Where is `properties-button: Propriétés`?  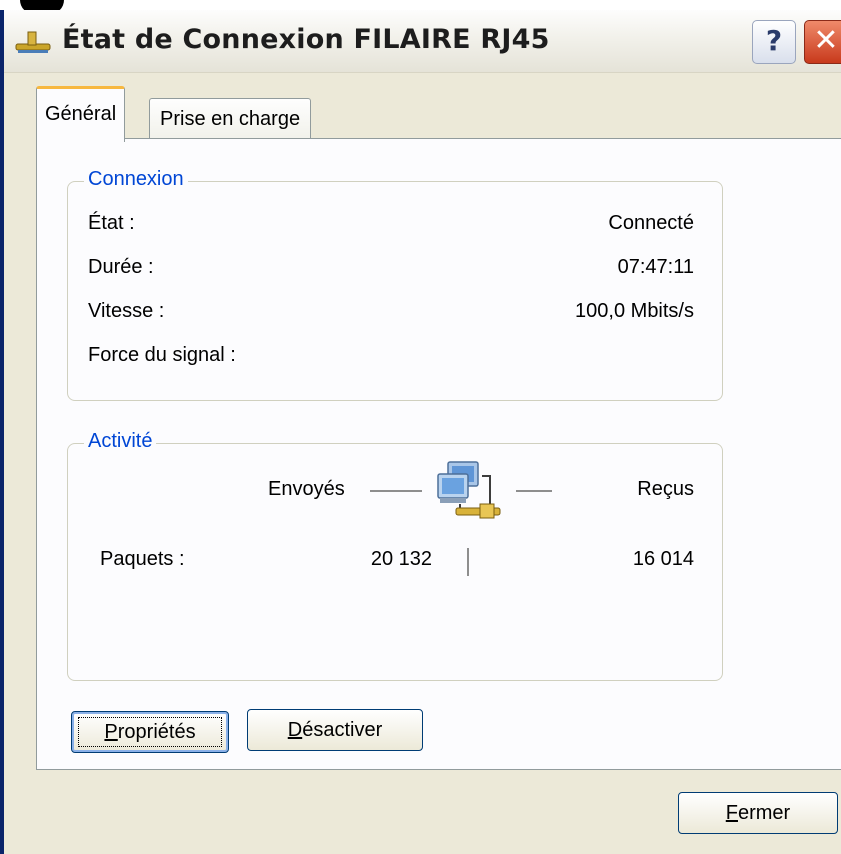
properties-button: Propriétés is located at coordinates (150, 732).